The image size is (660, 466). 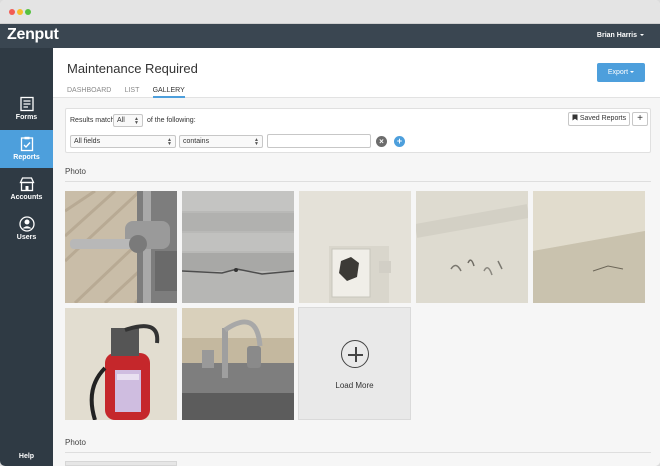 What do you see at coordinates (26, 144) in the screenshot?
I see `reports-icon` at bounding box center [26, 144].